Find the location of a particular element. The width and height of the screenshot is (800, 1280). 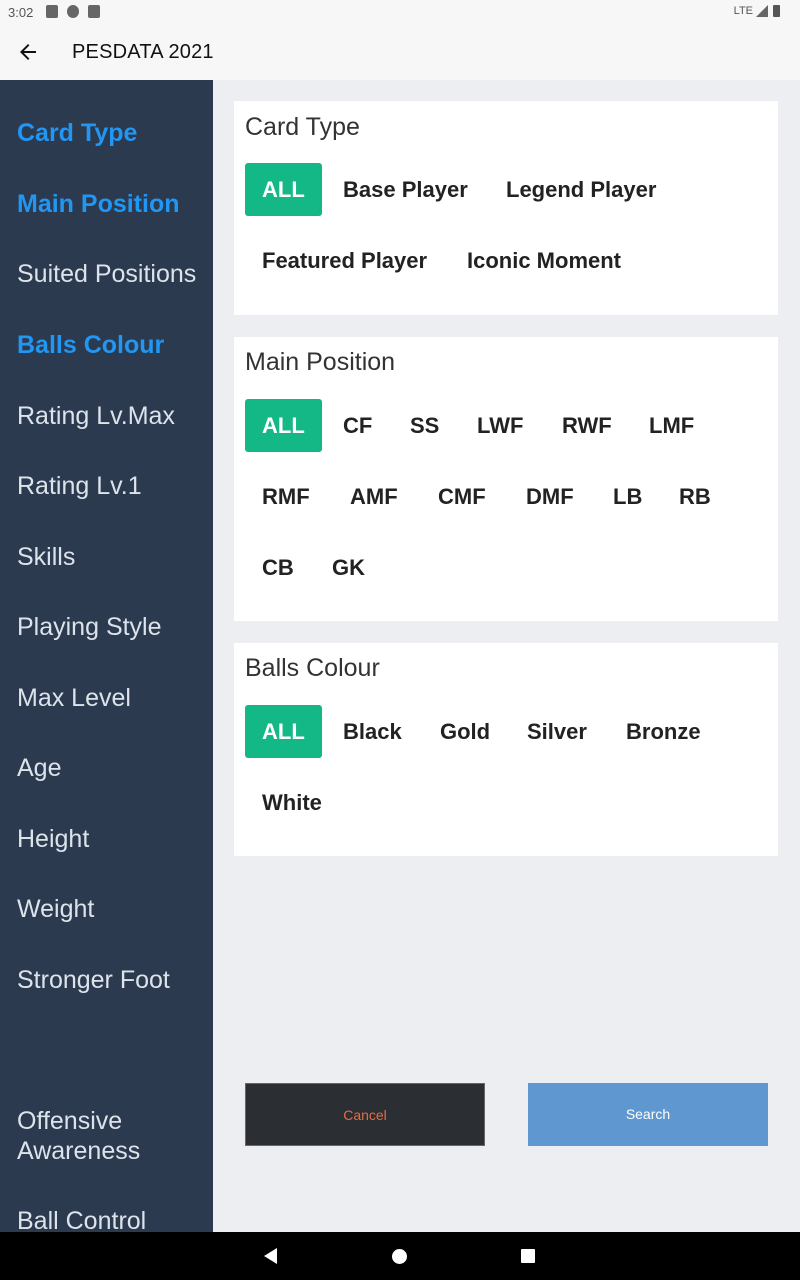

position-chip-gk: GK is located at coordinates (348, 567).